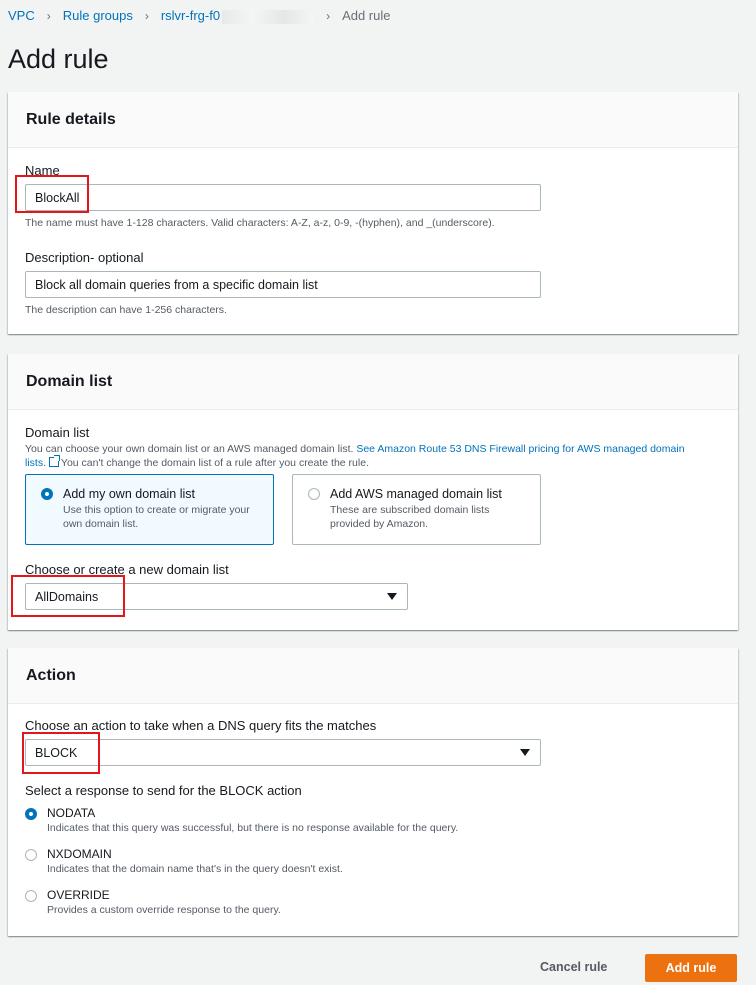 The width and height of the screenshot is (756, 985). What do you see at coordinates (373, 120) in the screenshot?
I see `panel-header: Rule details` at bounding box center [373, 120].